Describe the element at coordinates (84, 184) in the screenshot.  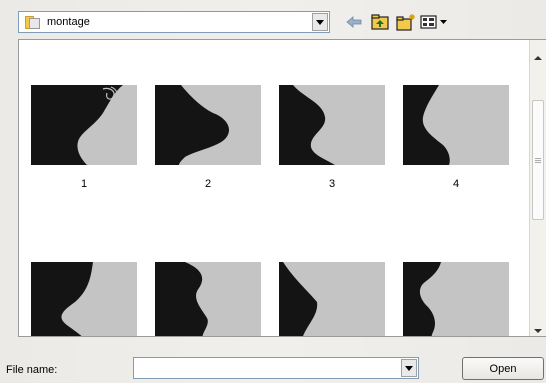
I see `thumbnail-label-1: 1` at that location.